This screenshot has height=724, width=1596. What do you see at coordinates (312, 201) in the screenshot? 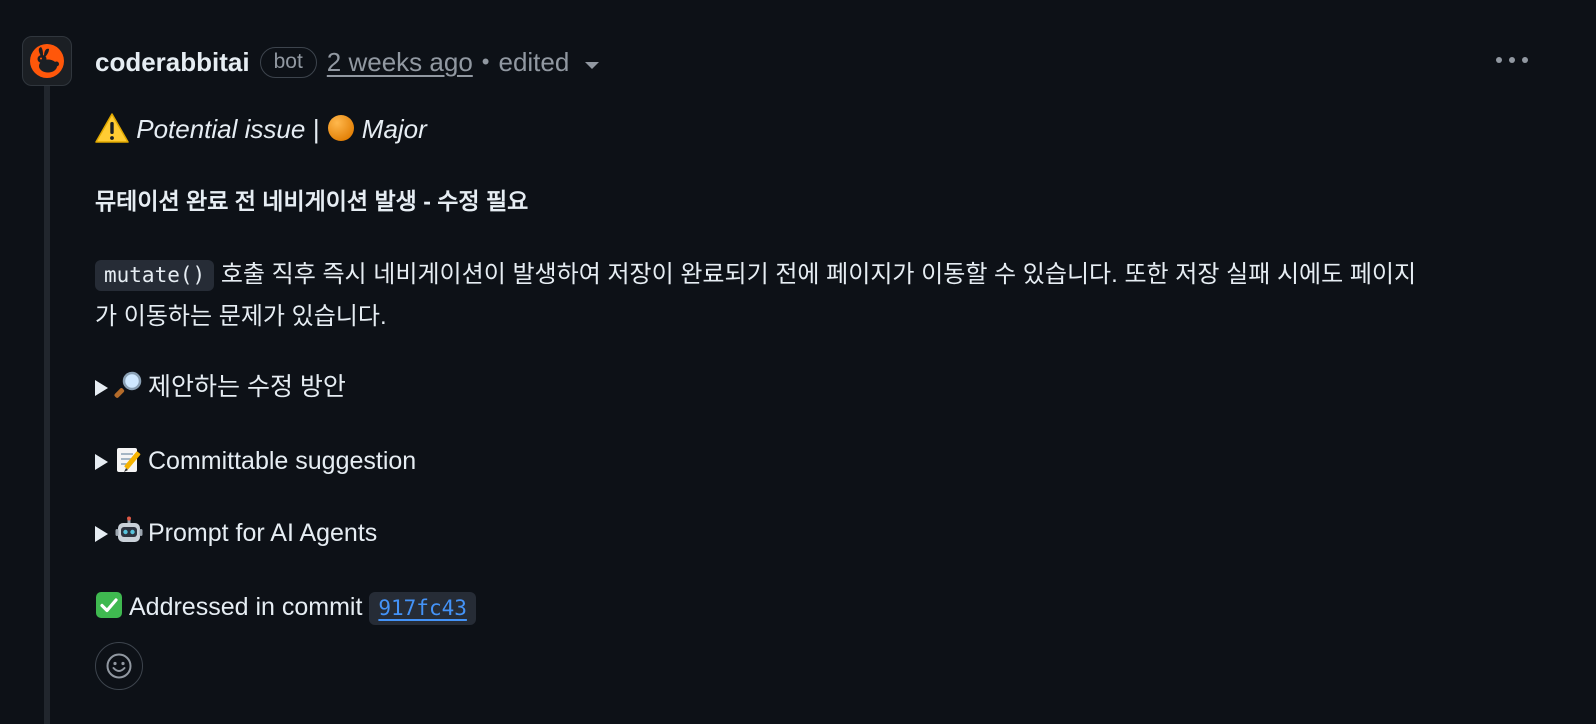
I see `issue-heading: 뮤테이션 완료 전 네비게이션 발생 - 수정 필요` at bounding box center [312, 201].